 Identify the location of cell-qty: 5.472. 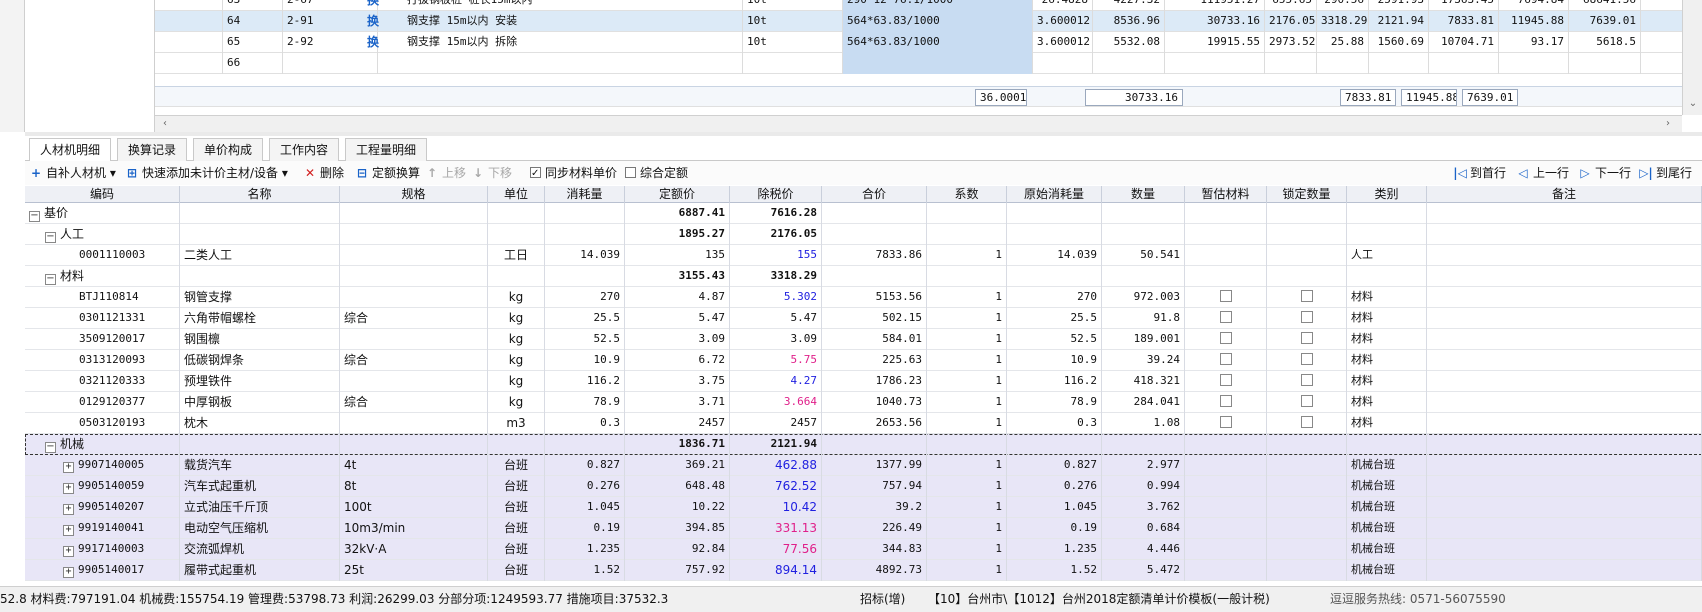
(1143, 570).